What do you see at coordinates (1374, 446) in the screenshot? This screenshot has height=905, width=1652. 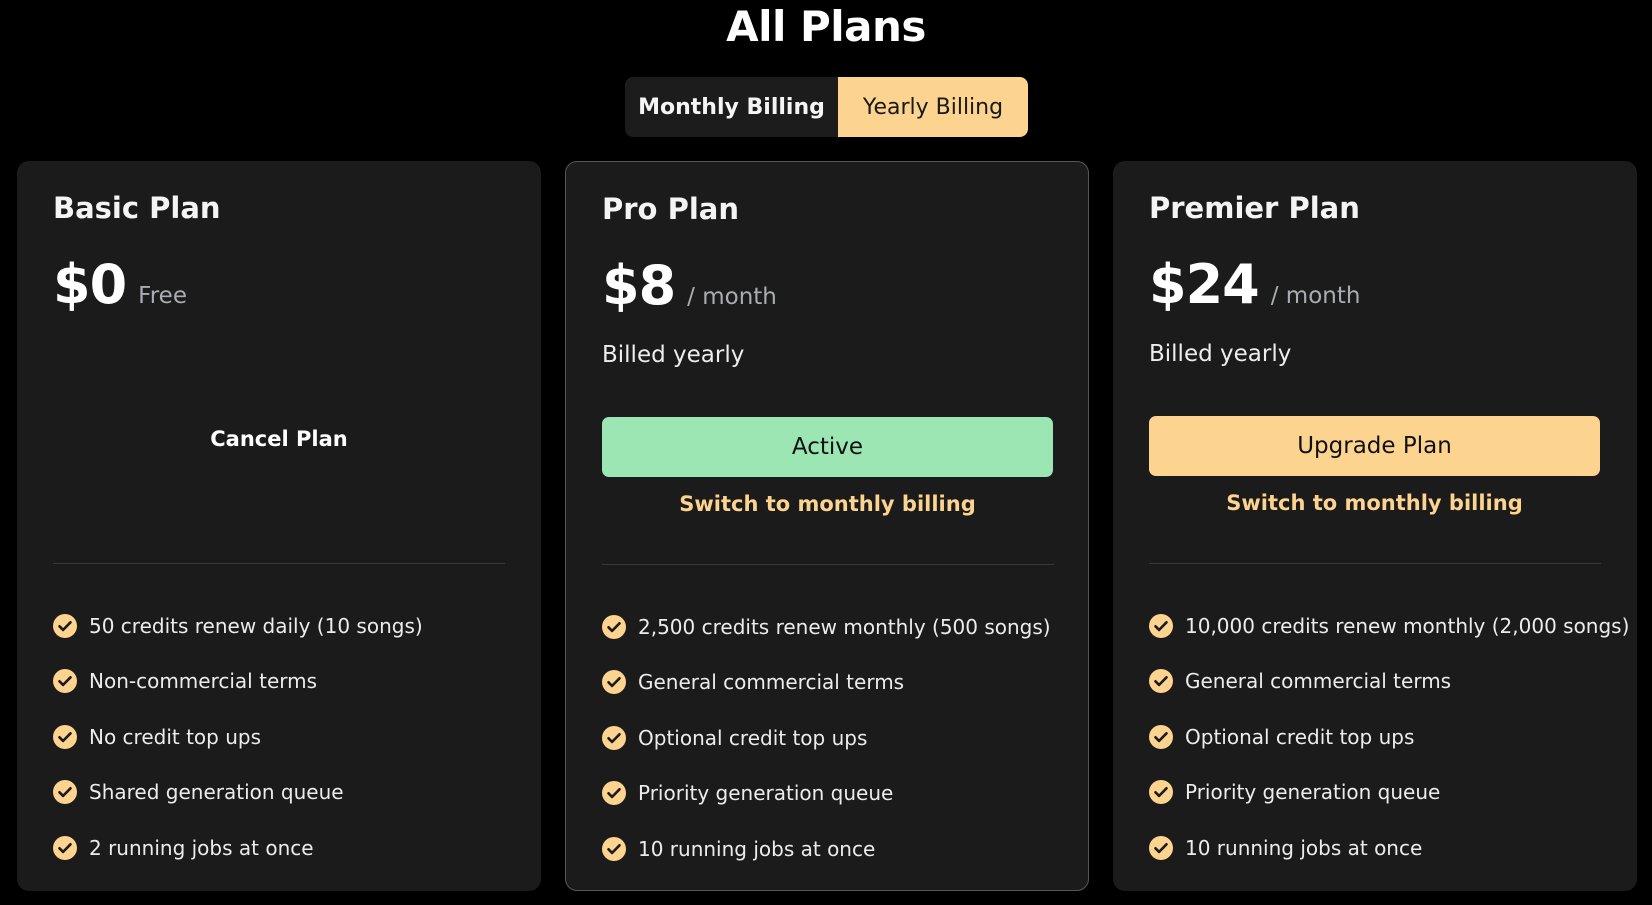 I see `upgrade-plan-button: Upgrade Plan` at bounding box center [1374, 446].